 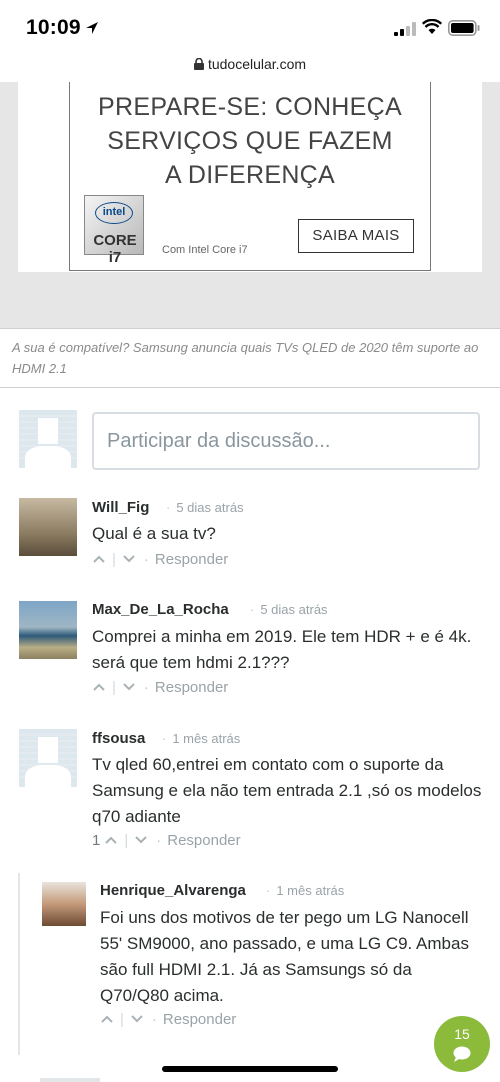 I want to click on ad-headline-line: PREPARE-SE: CONHEÇA, so click(x=250, y=107).